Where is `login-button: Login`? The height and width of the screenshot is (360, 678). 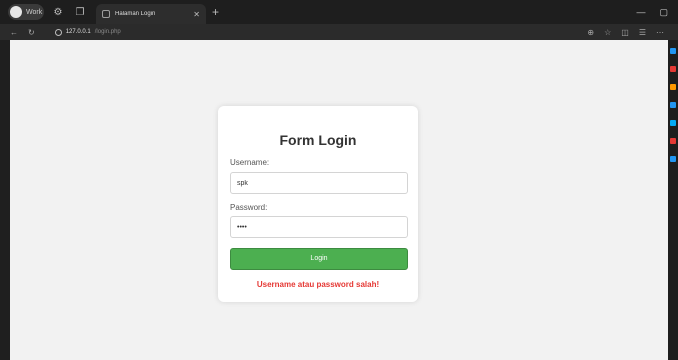
login-button: Login is located at coordinates (319, 259).